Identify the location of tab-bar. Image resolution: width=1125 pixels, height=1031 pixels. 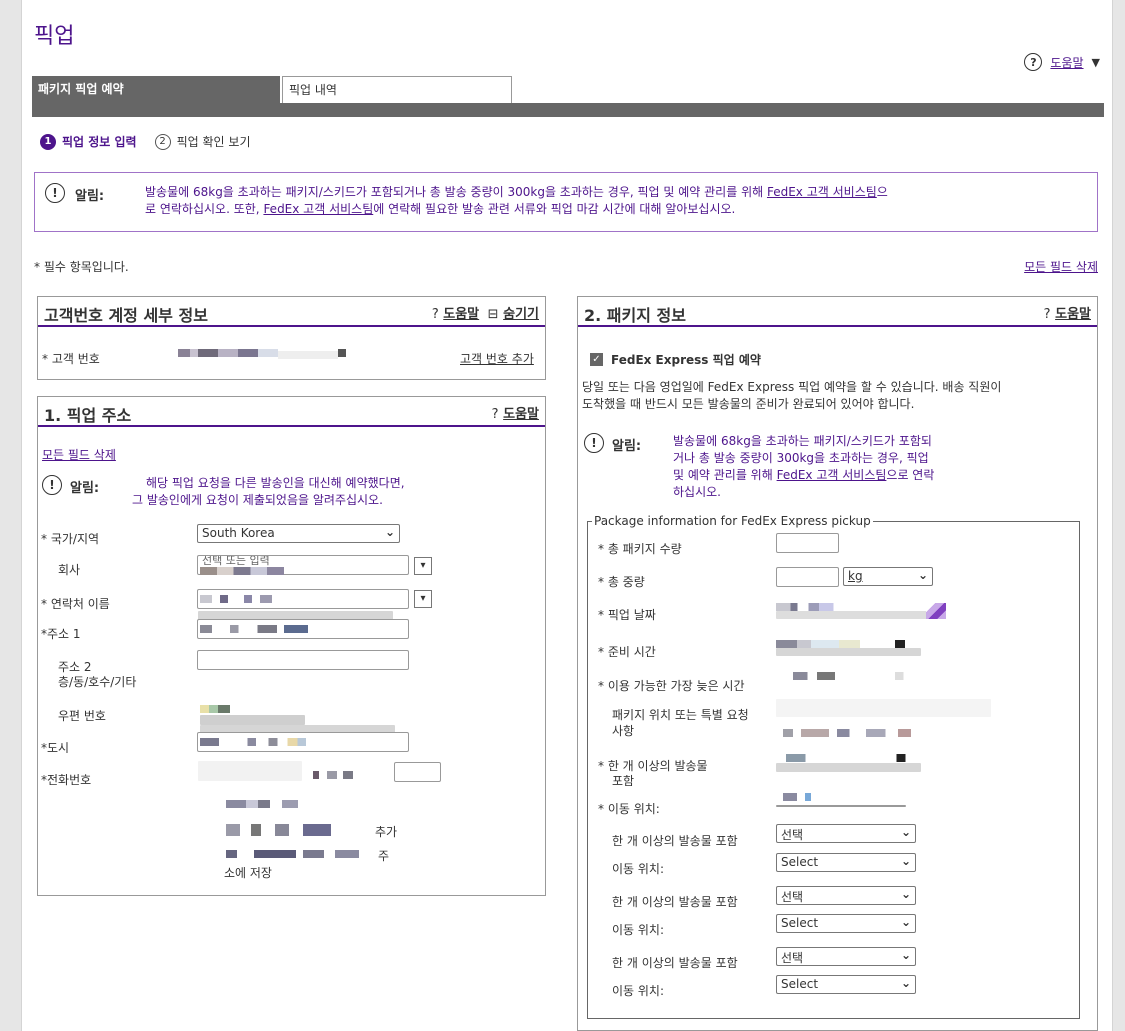
(568, 110).